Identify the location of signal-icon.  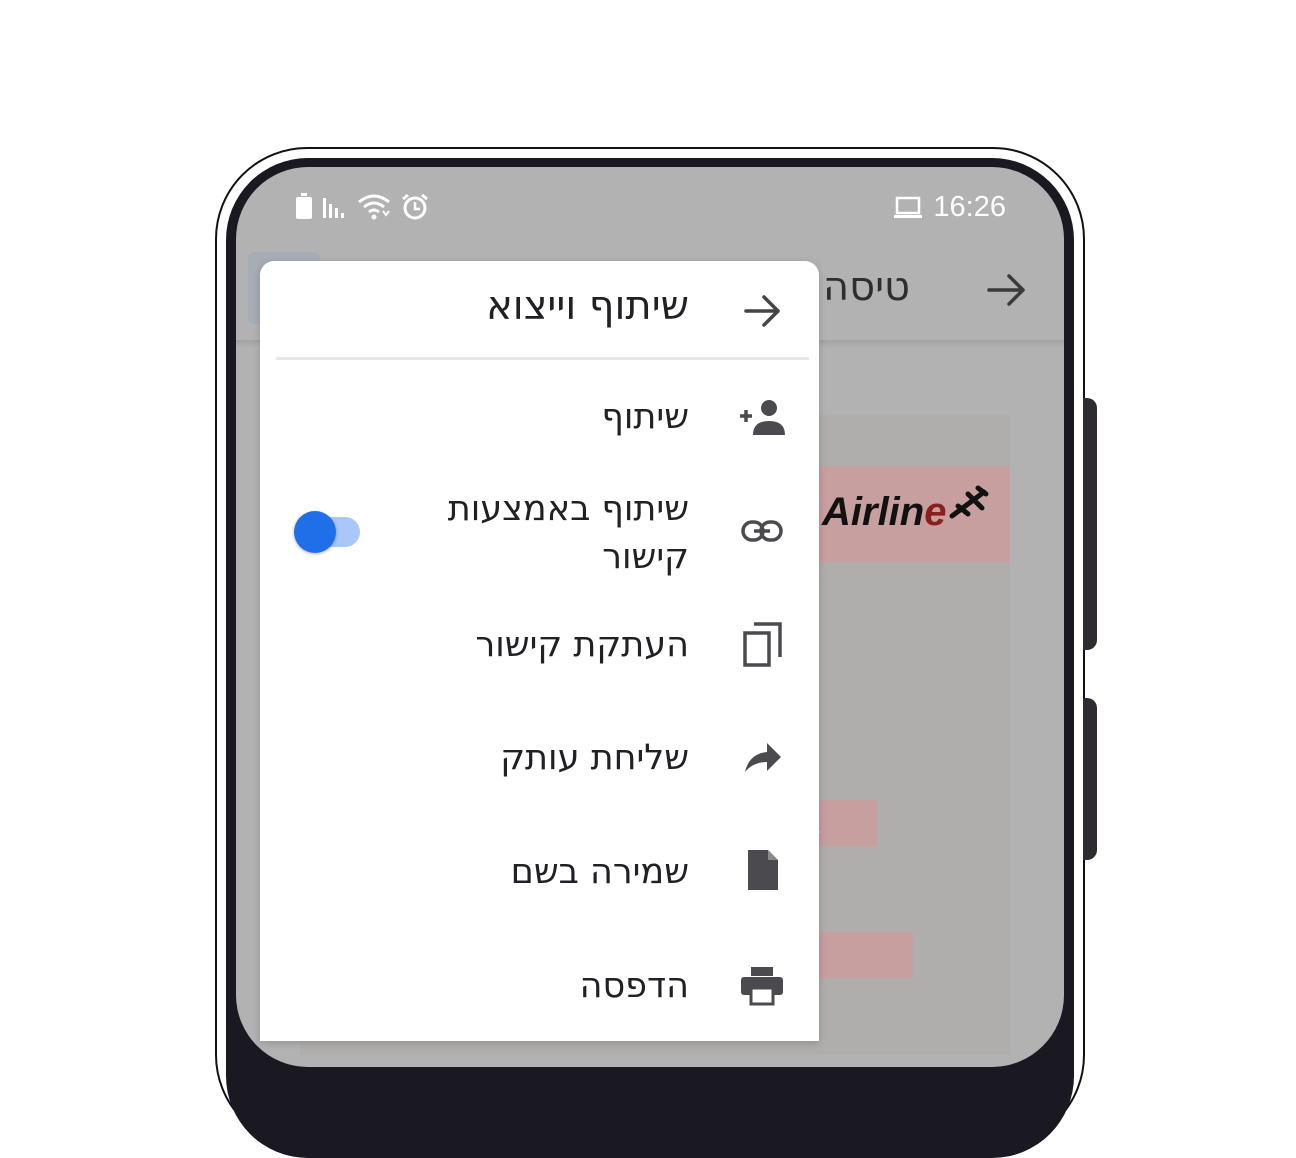
(335, 207).